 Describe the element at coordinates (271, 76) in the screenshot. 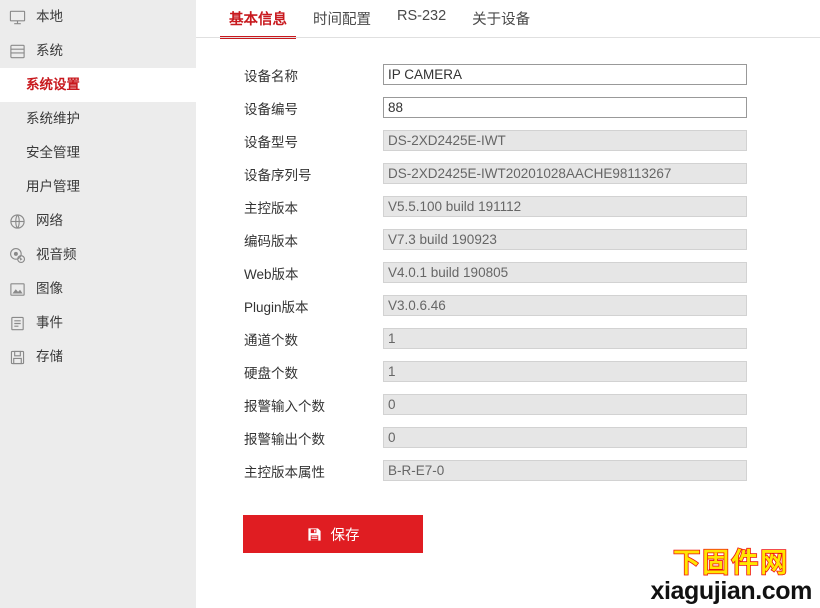

I see `form-label: 设备名称` at that location.